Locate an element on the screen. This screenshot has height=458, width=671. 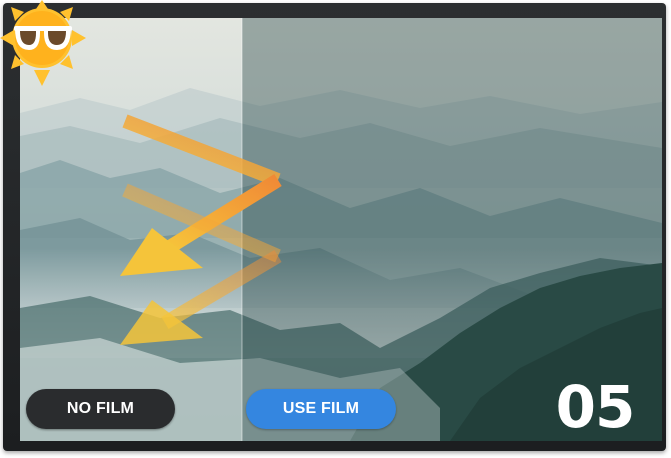
no-film-label: NO FILM is located at coordinates (100, 408).